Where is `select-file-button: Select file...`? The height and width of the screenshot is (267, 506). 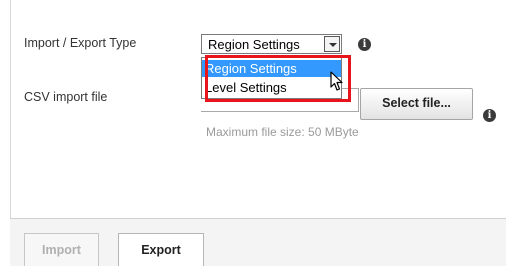 select-file-button: Select file... is located at coordinates (416, 104).